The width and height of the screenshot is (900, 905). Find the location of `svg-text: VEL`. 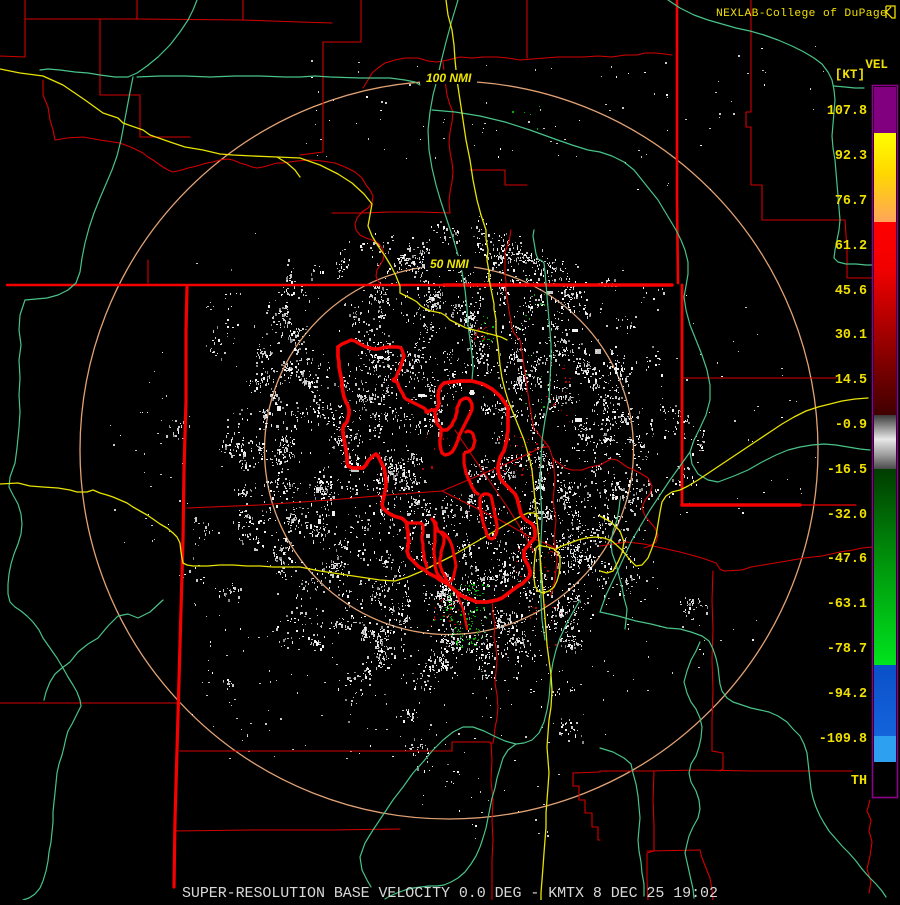

svg-text: VEL is located at coordinates (876, 65).